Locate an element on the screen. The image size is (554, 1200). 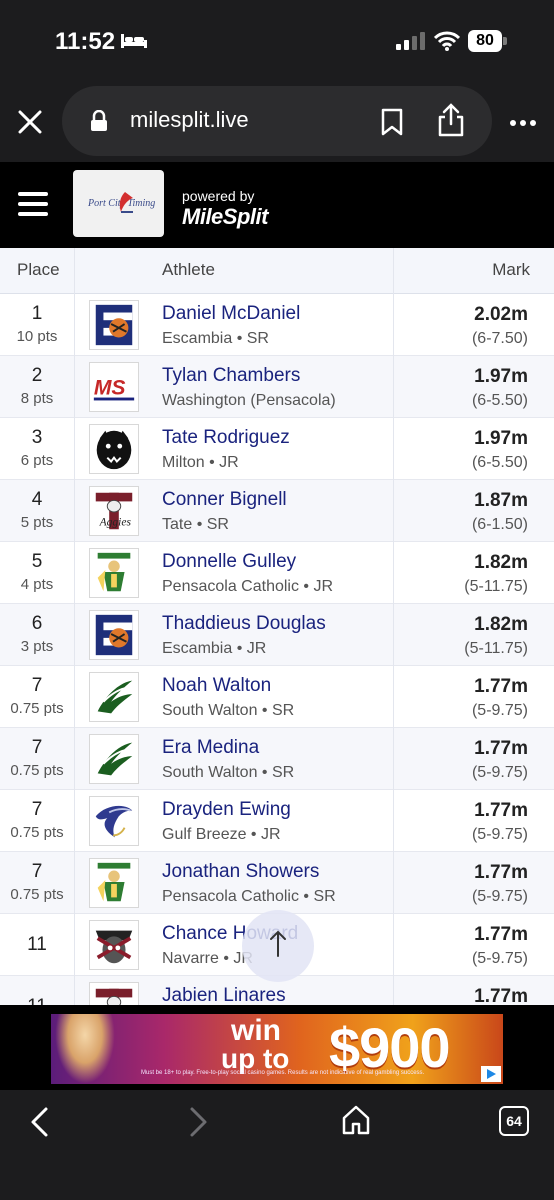
athlete-team: Escambia • JR is located at coordinates (214, 648).